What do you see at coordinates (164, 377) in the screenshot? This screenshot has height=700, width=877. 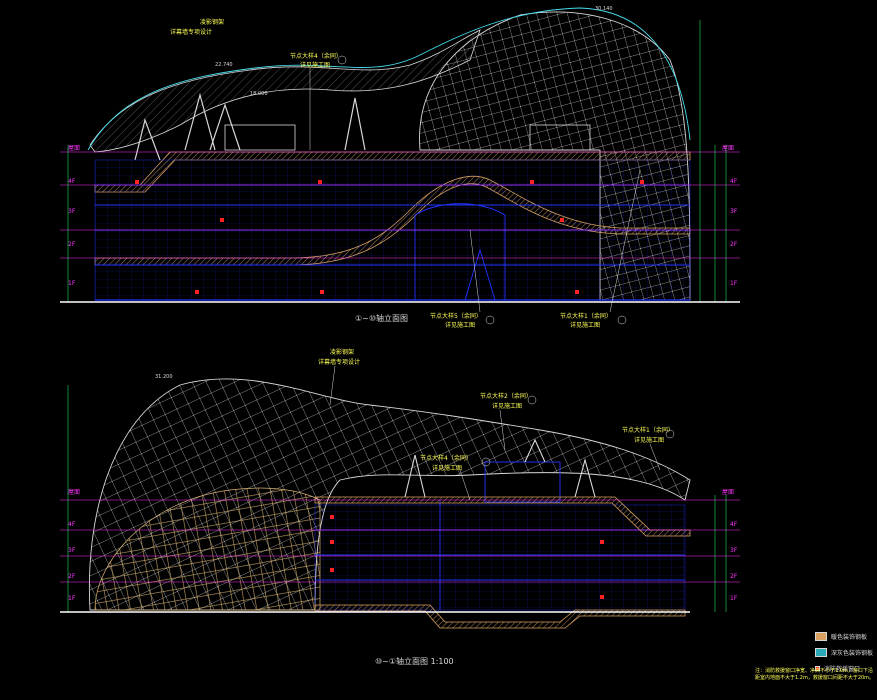 I see `elevation-b-top-elevation: 31.200` at bounding box center [164, 377].